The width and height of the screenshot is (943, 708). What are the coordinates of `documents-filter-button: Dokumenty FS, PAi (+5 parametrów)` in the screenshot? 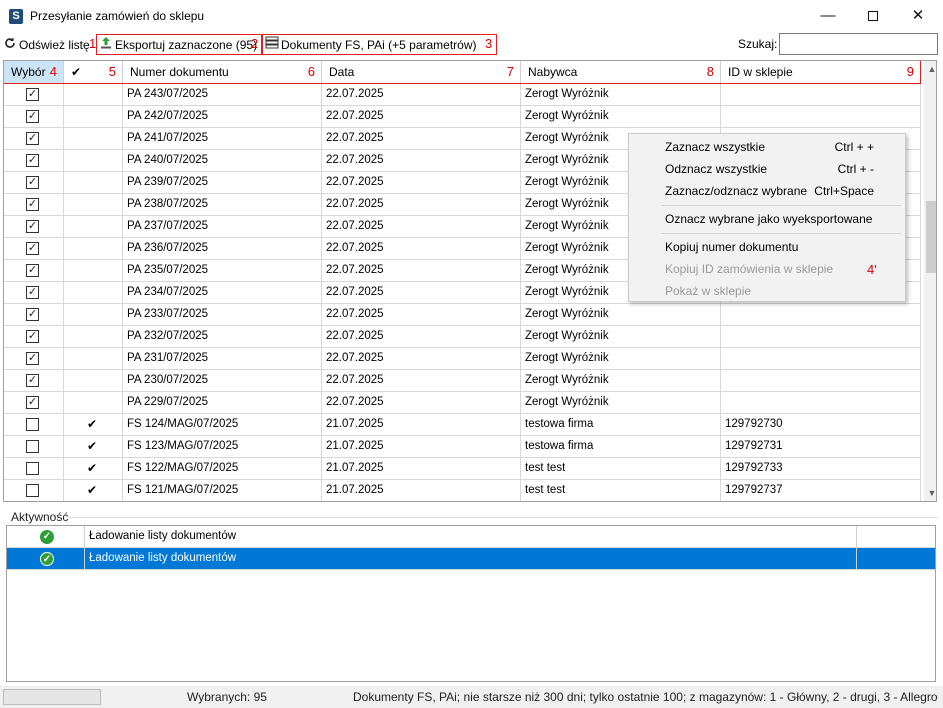 It's located at (371, 45).